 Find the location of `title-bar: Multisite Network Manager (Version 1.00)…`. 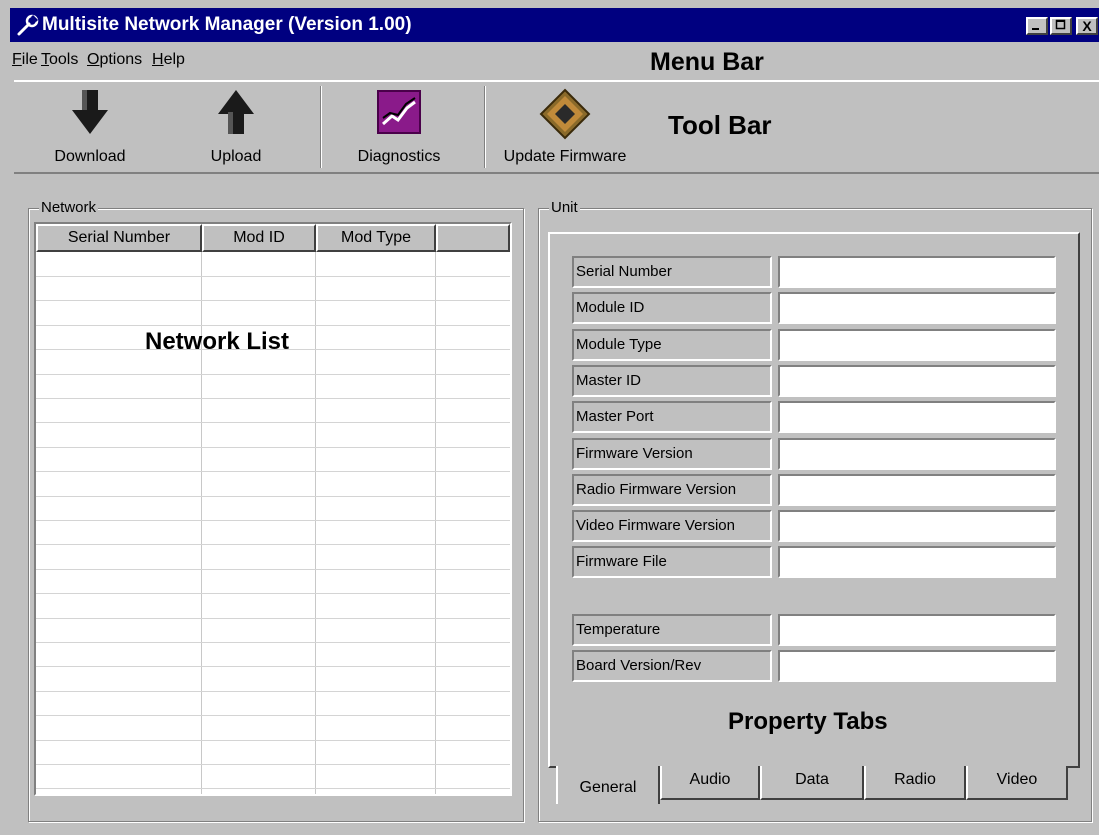

title-bar: Multisite Network Manager (Version 1.00)… is located at coordinates (554, 25).